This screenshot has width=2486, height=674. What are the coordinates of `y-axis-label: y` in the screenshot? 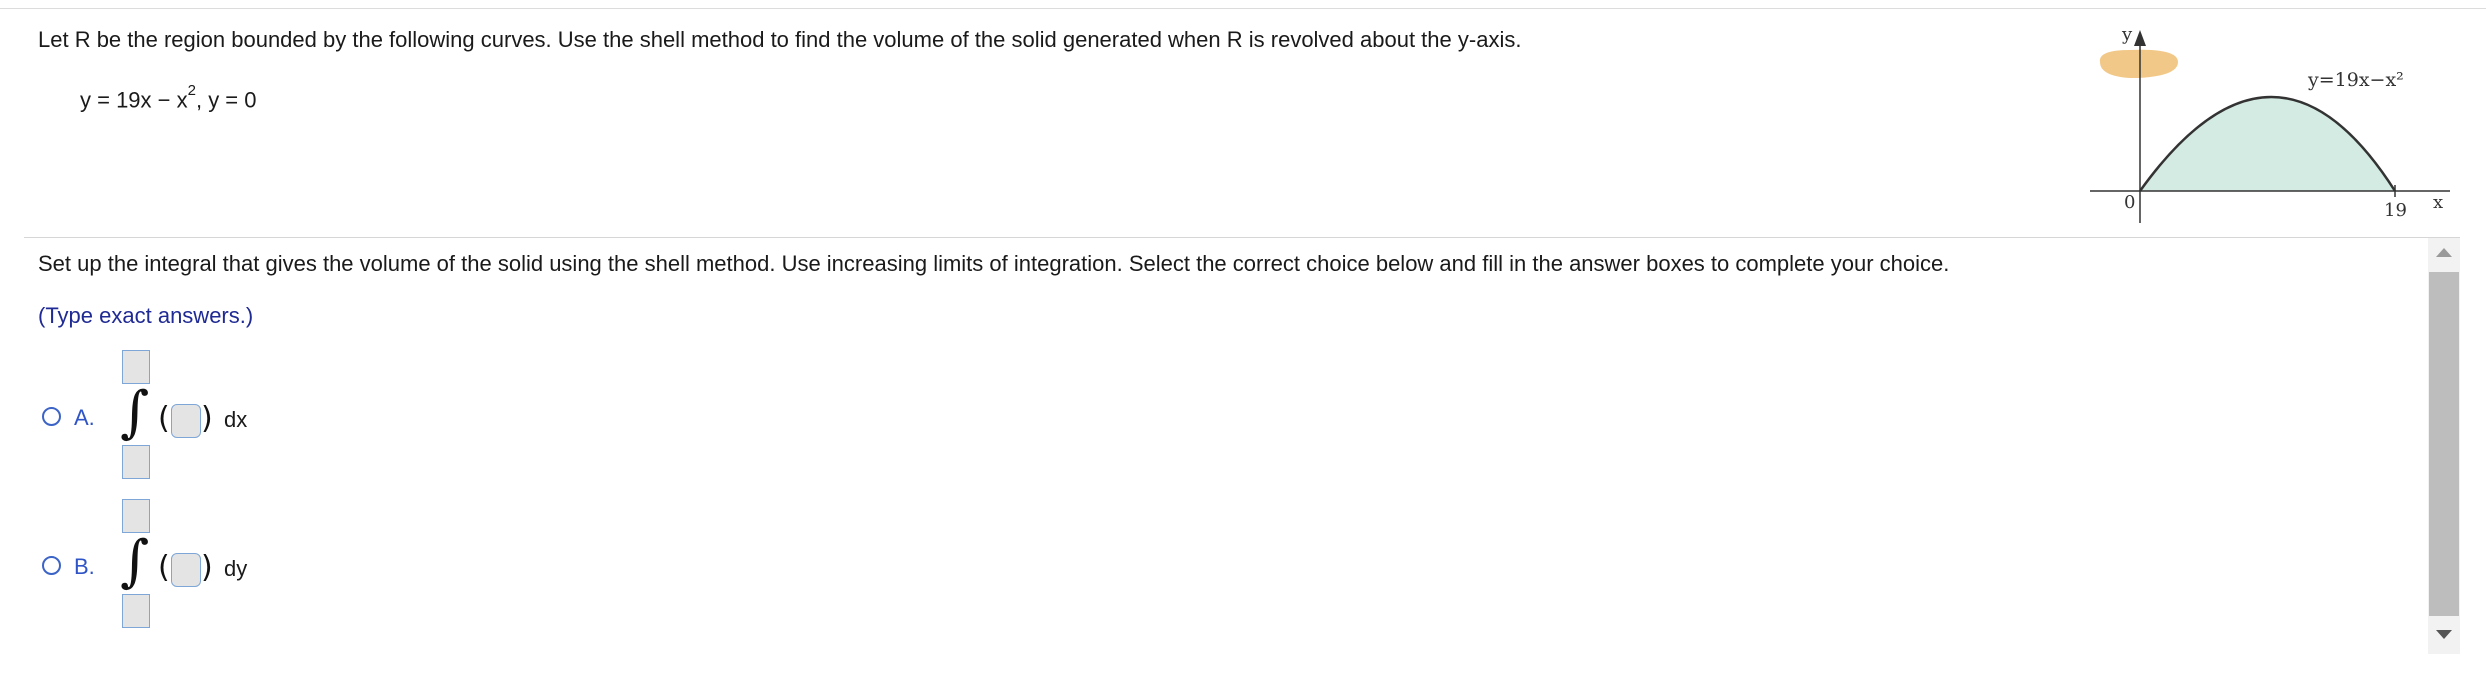 It's located at (2127, 34).